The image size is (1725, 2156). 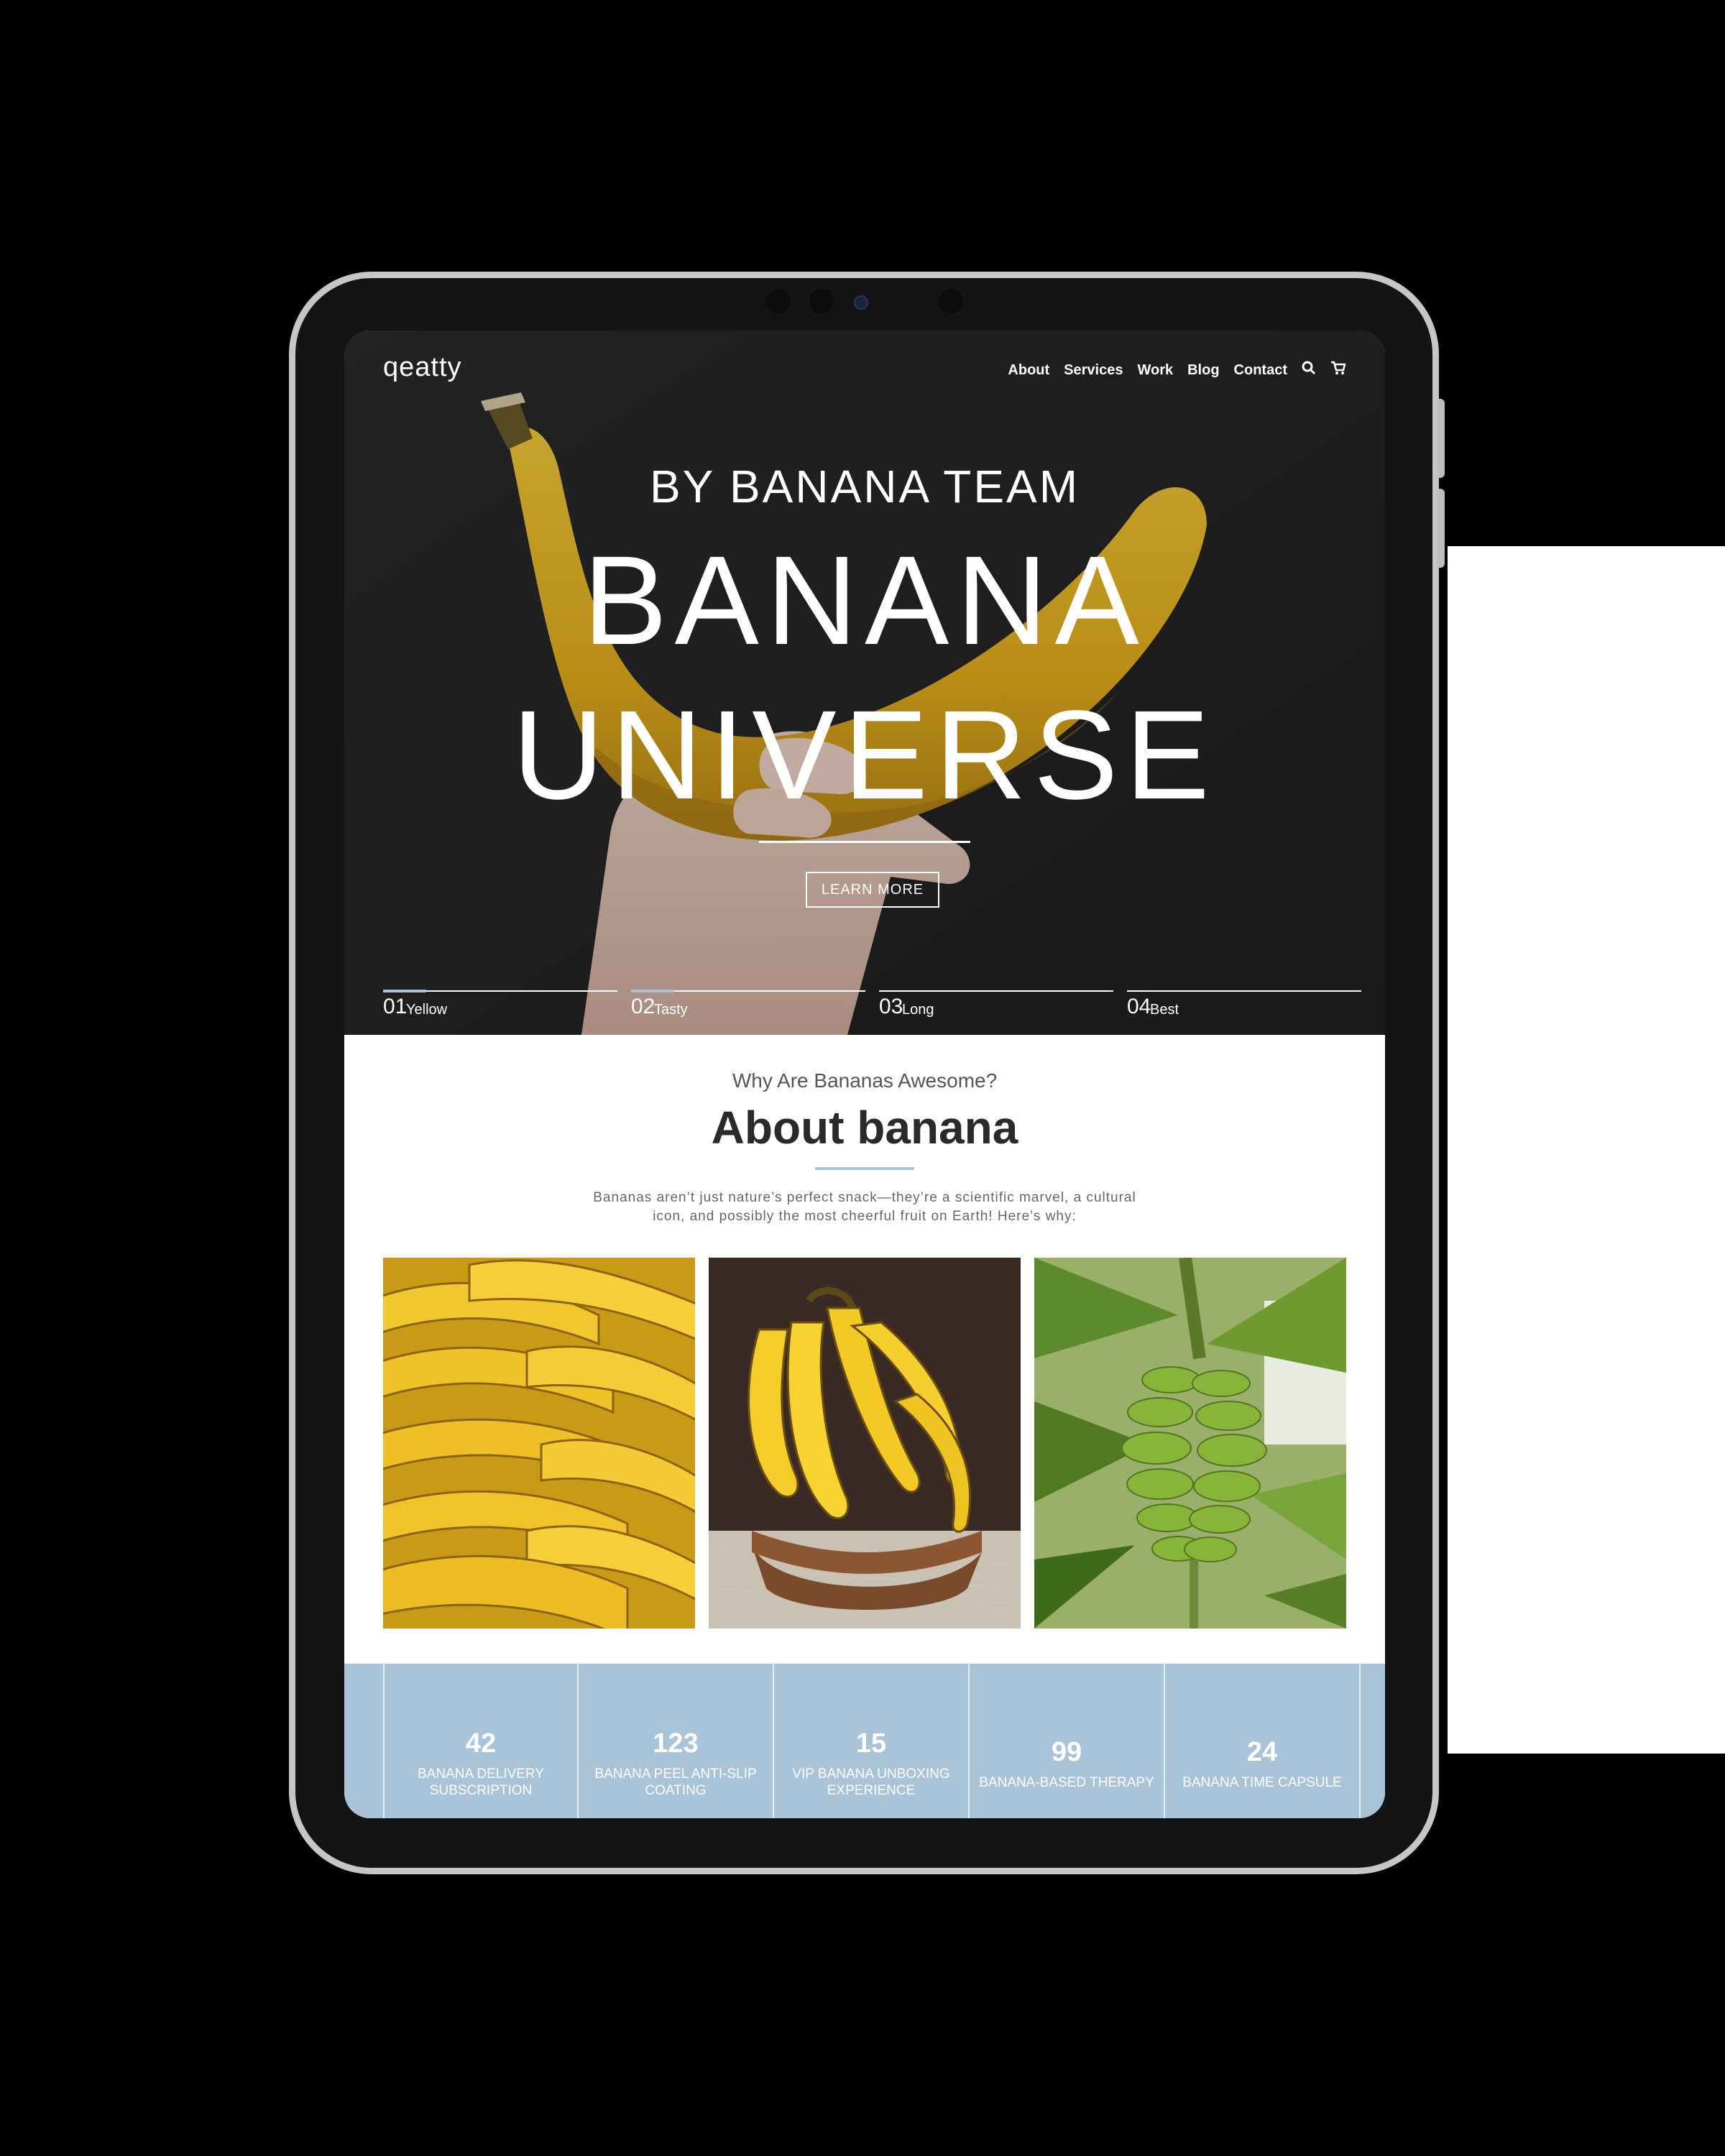 What do you see at coordinates (1028, 370) in the screenshot?
I see `nav-link-about: About` at bounding box center [1028, 370].